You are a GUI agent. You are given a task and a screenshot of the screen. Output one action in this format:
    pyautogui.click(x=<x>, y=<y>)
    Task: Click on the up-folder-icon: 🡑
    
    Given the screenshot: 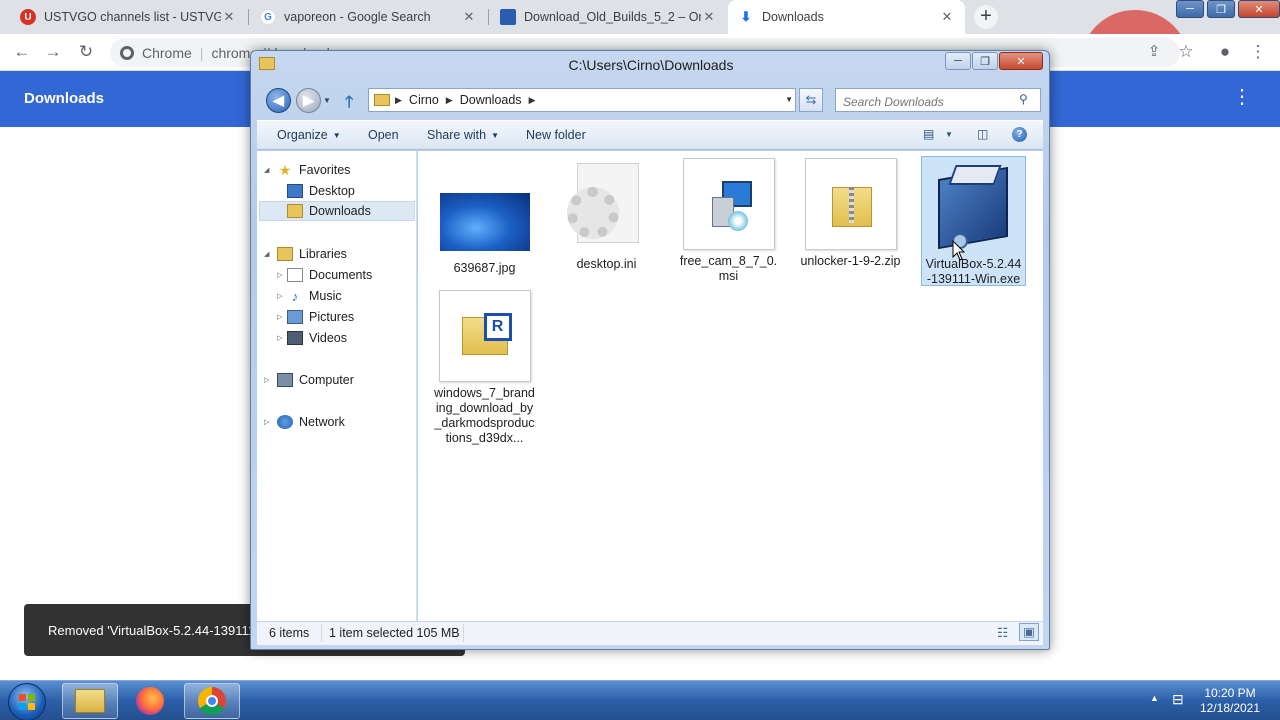 What is the action you would take?
    pyautogui.click(x=349, y=104)
    